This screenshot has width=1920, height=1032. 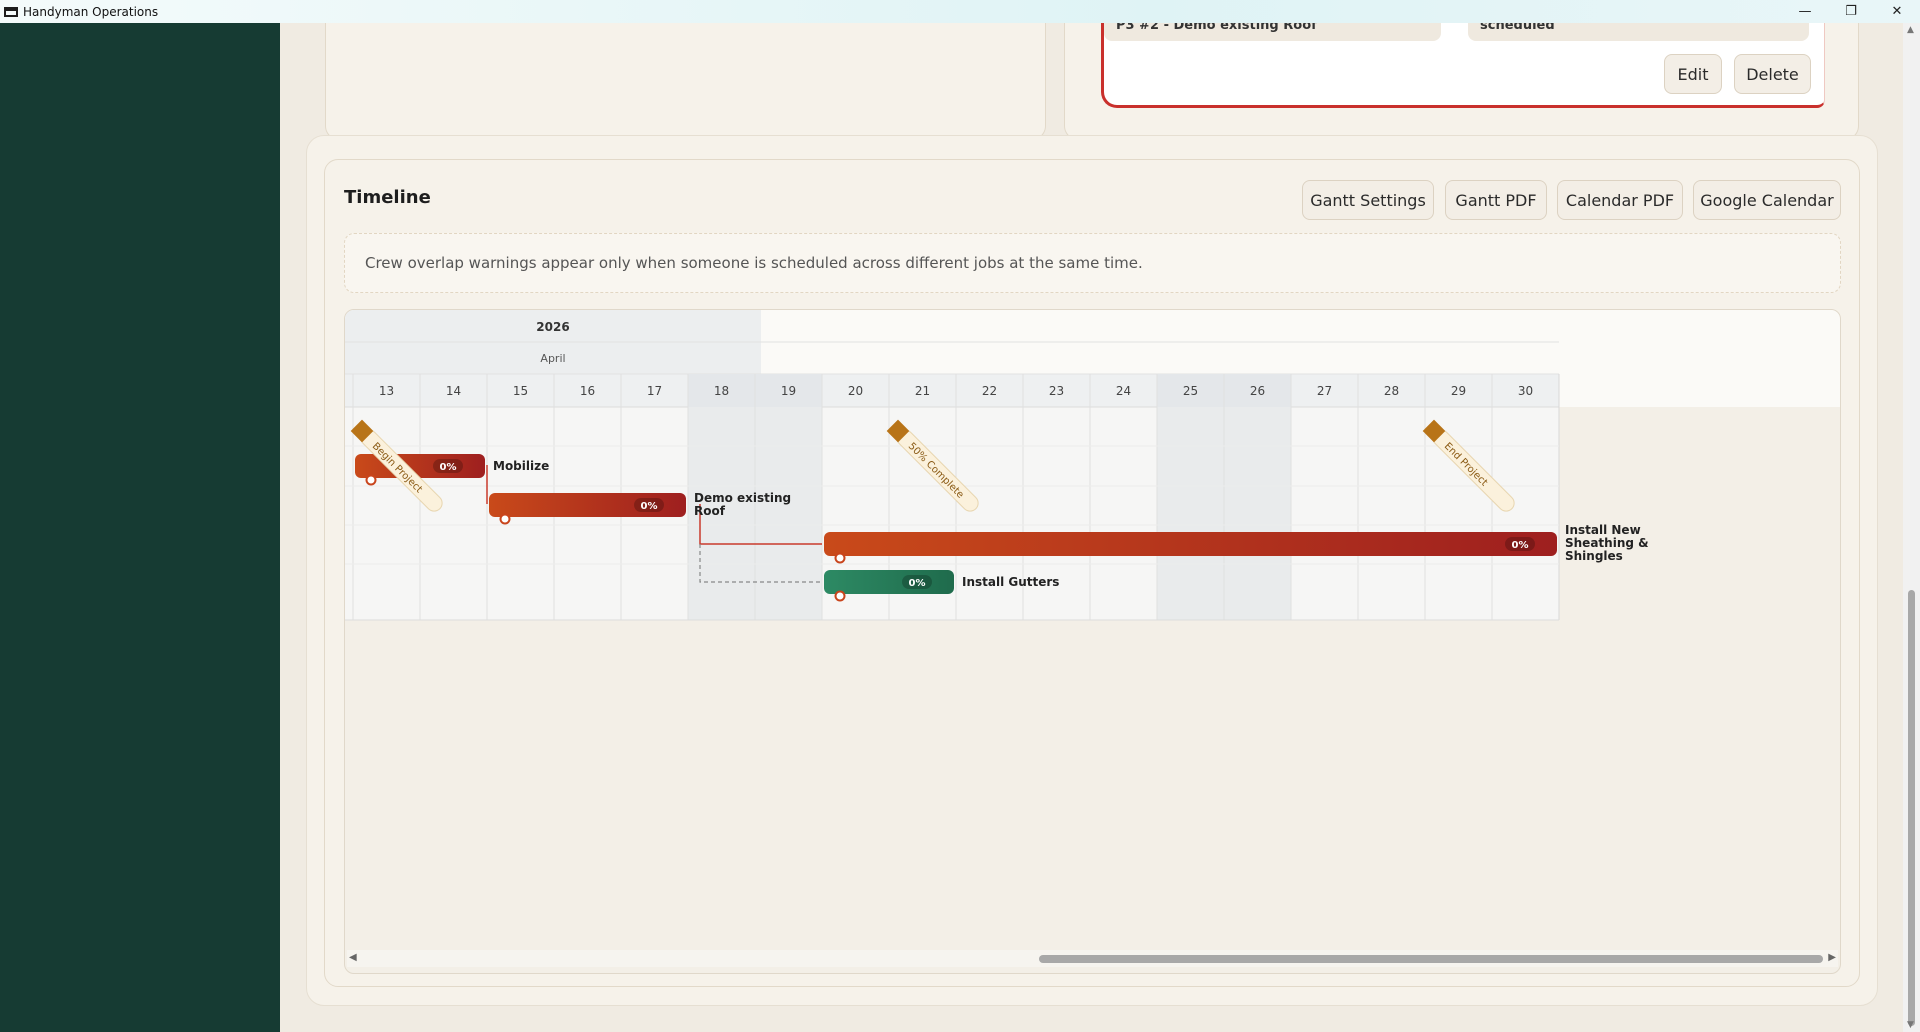 I want to click on day-label: 19, so click(x=788, y=391).